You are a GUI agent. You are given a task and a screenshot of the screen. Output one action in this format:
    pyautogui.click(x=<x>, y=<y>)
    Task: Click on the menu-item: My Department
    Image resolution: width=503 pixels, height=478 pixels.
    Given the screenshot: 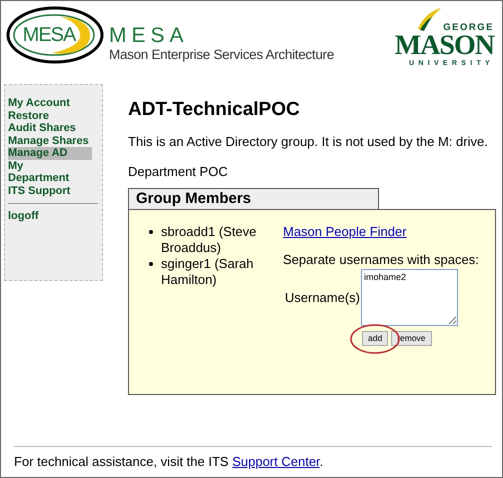 What is the action you would take?
    pyautogui.click(x=50, y=172)
    